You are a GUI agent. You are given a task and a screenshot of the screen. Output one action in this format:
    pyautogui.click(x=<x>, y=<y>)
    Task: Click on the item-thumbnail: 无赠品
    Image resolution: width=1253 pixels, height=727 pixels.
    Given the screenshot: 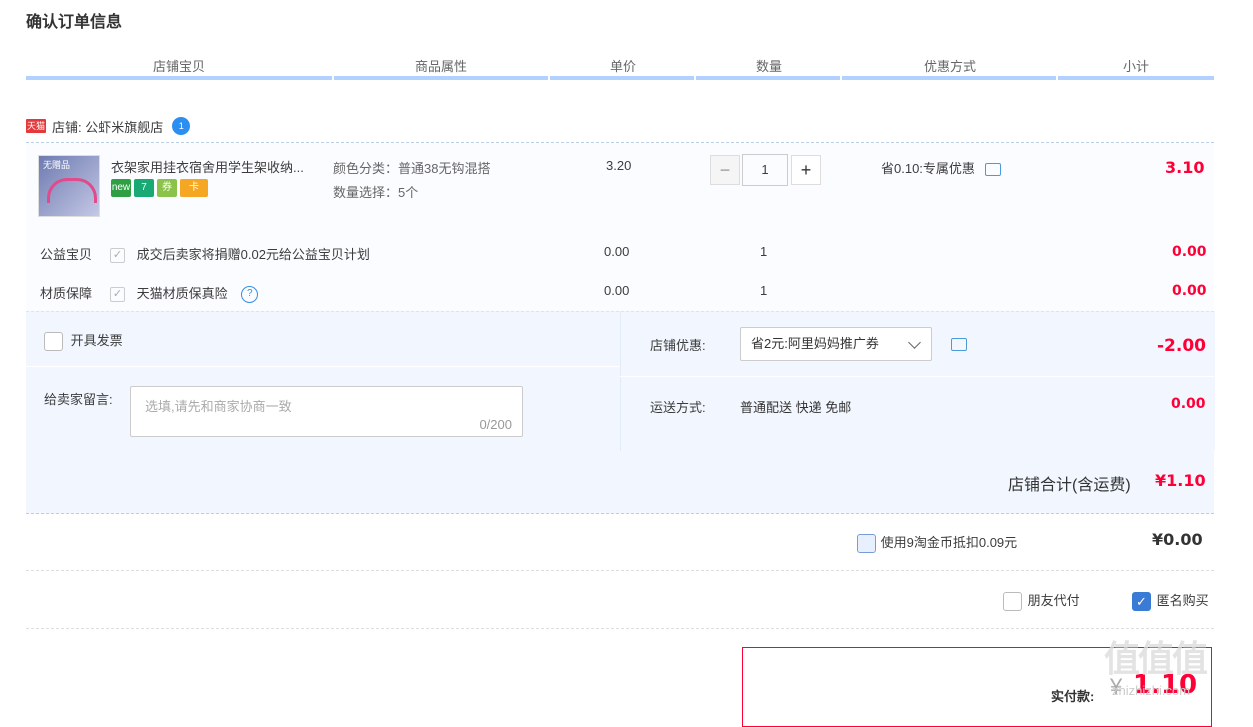 What is the action you would take?
    pyautogui.click(x=69, y=186)
    